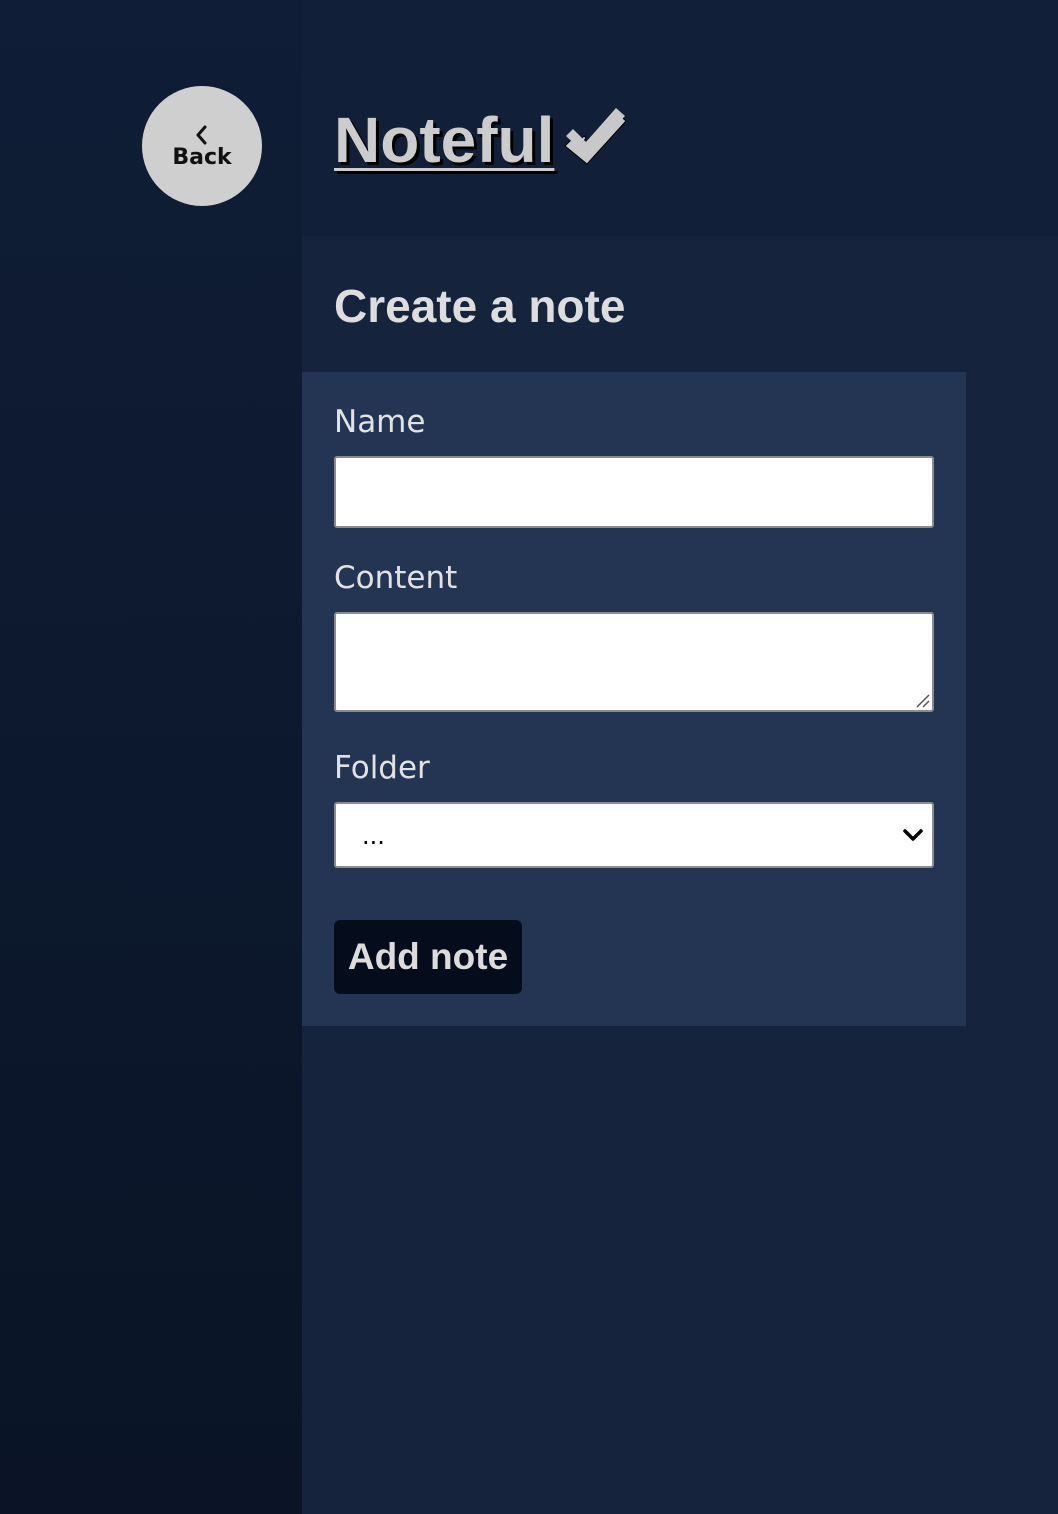 This screenshot has height=1514, width=1058. What do you see at coordinates (380, 422) in the screenshot?
I see `name-label: Name` at bounding box center [380, 422].